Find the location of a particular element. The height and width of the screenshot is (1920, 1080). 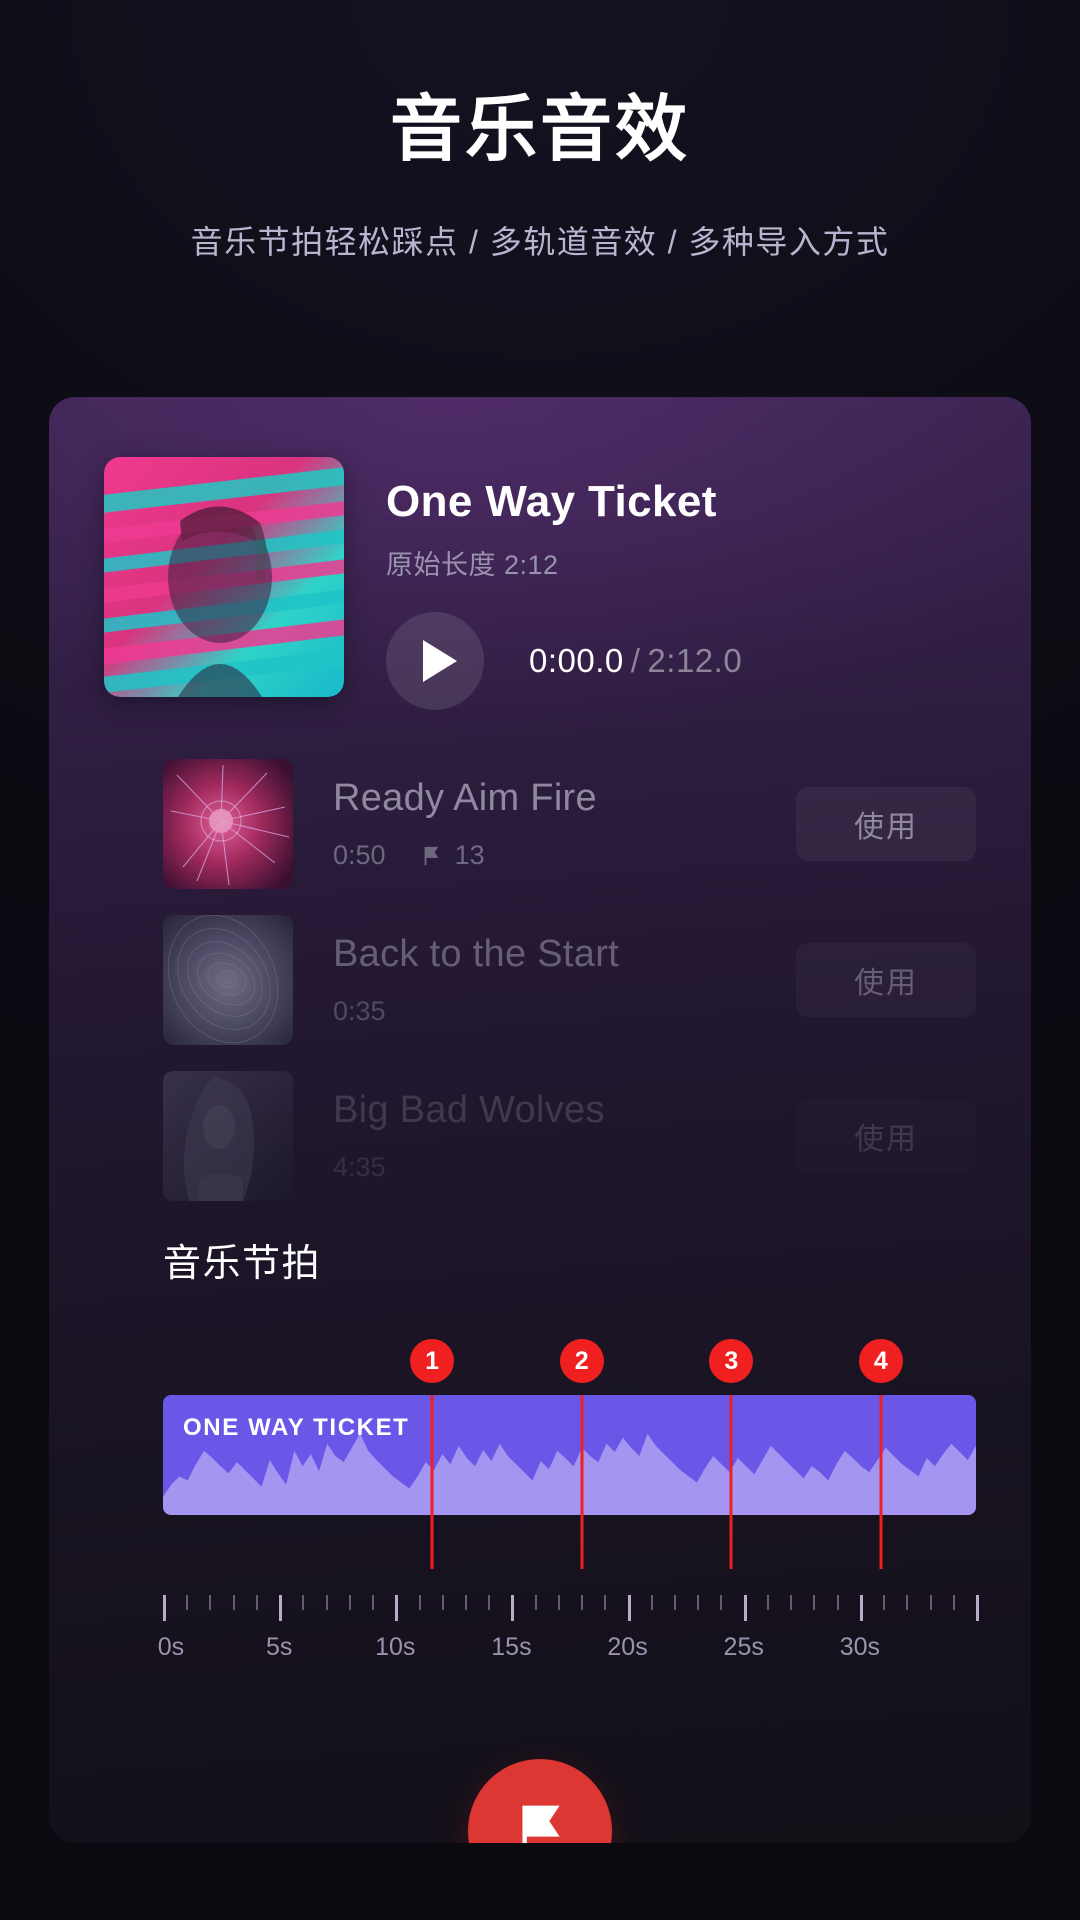

beat-marker-number: 4 is located at coordinates (880, 1361).